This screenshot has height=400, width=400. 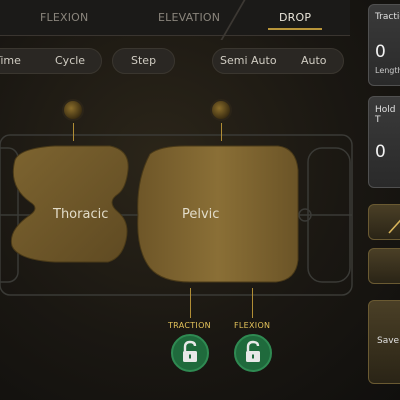 What do you see at coordinates (69, 204) in the screenshot?
I see `thoracic-pad` at bounding box center [69, 204].